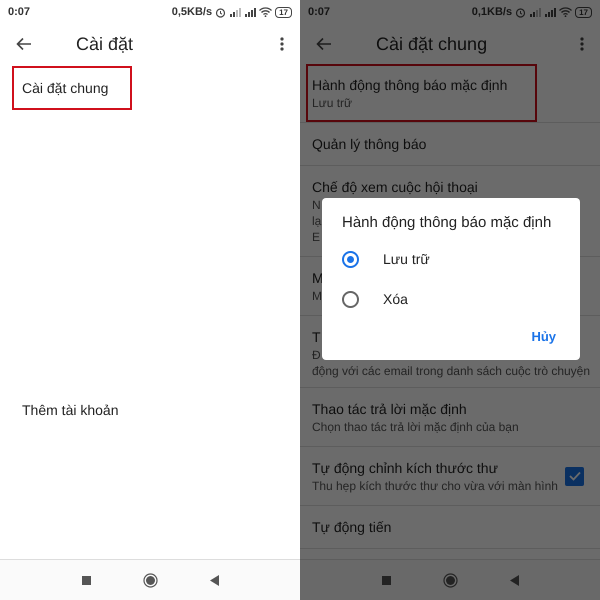  Describe the element at coordinates (389, 409) in the screenshot. I see `setting-title: Thao tác trả lời mặc định` at that location.